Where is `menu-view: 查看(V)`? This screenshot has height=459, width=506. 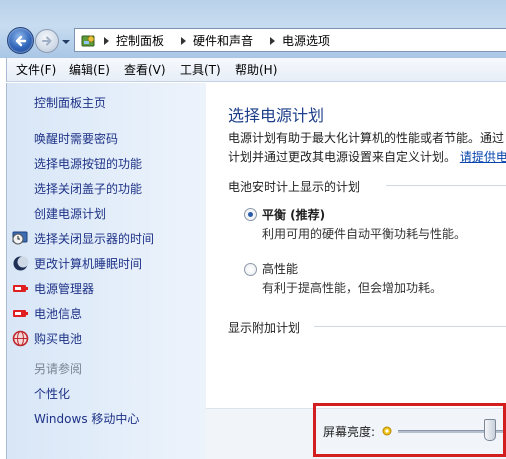
menu-view: 查看(V) is located at coordinates (145, 70).